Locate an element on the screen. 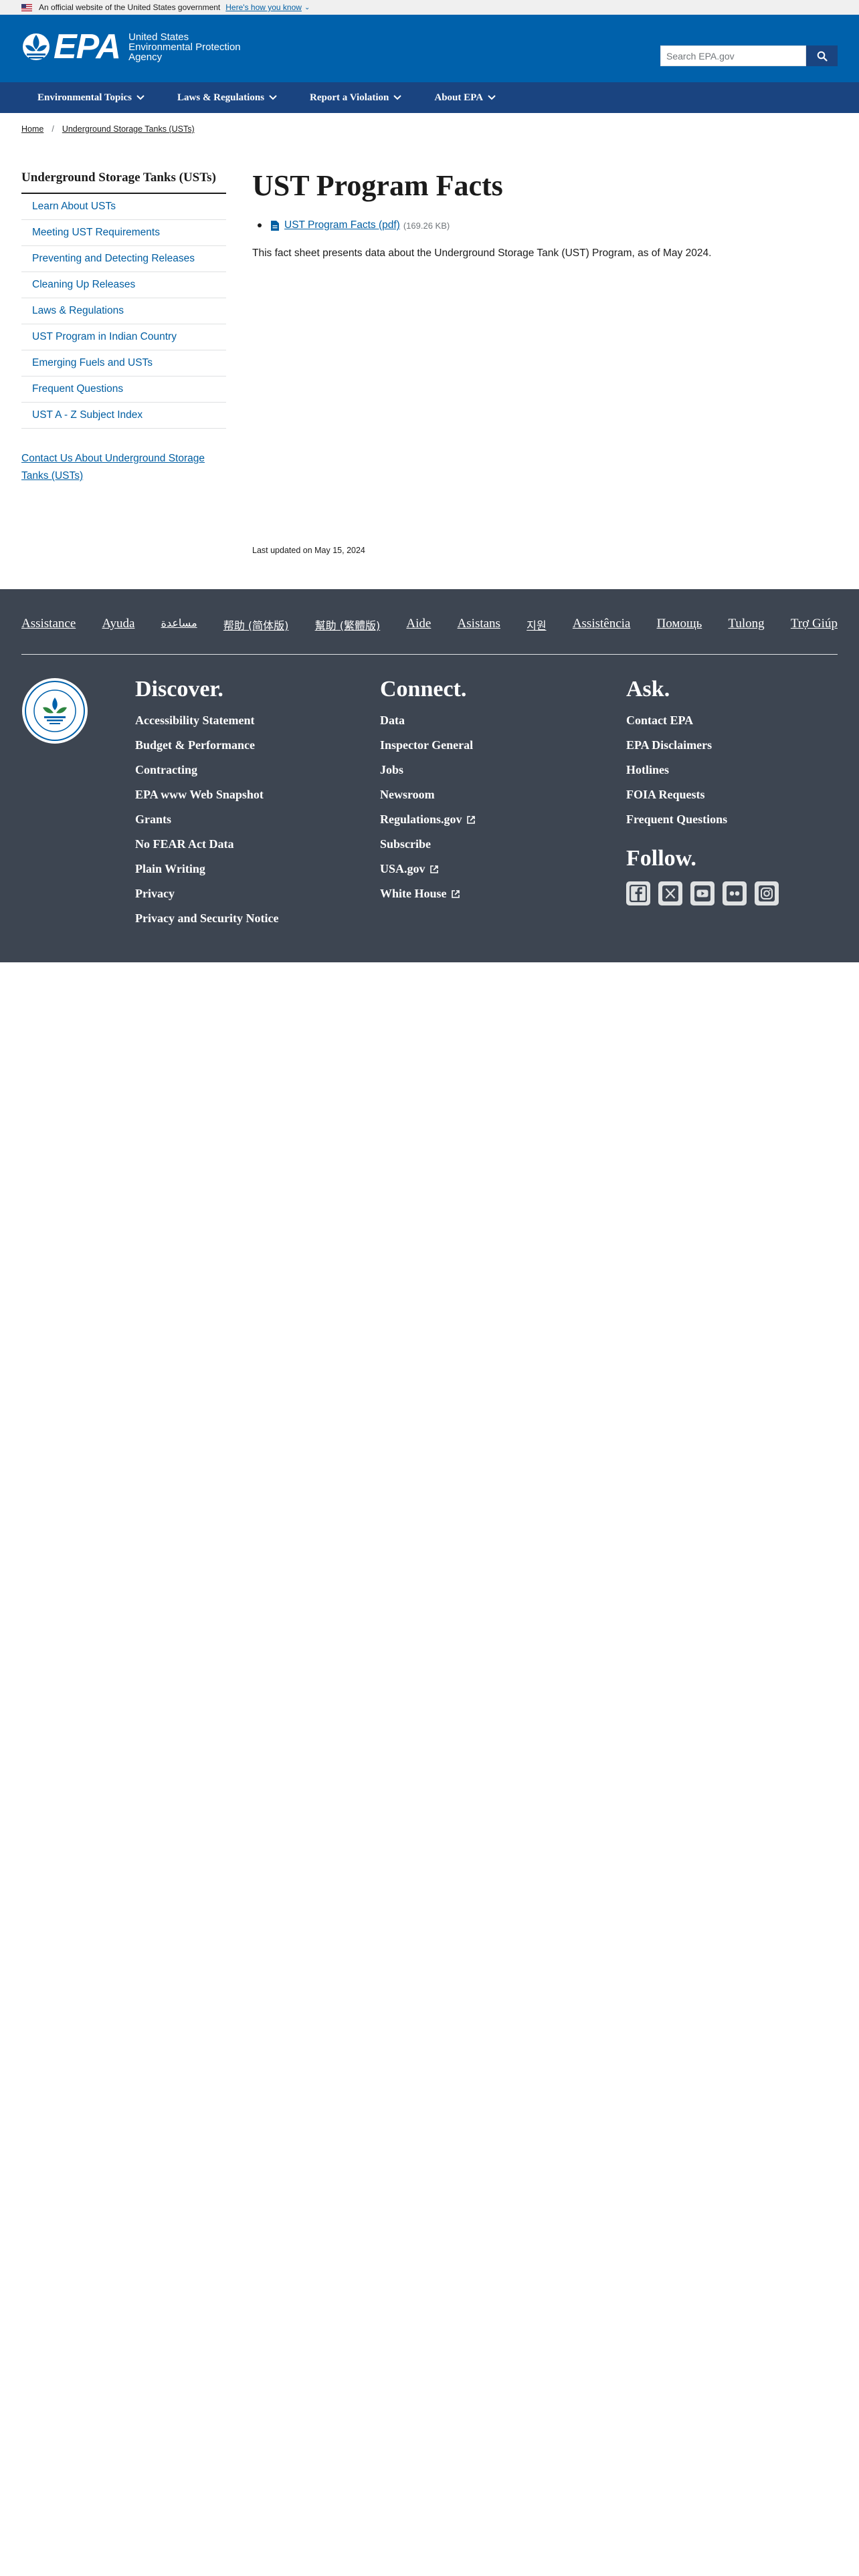 The height and width of the screenshot is (2576, 859). footer-link-frequent-questions: Frequent Questions is located at coordinates (706, 820).